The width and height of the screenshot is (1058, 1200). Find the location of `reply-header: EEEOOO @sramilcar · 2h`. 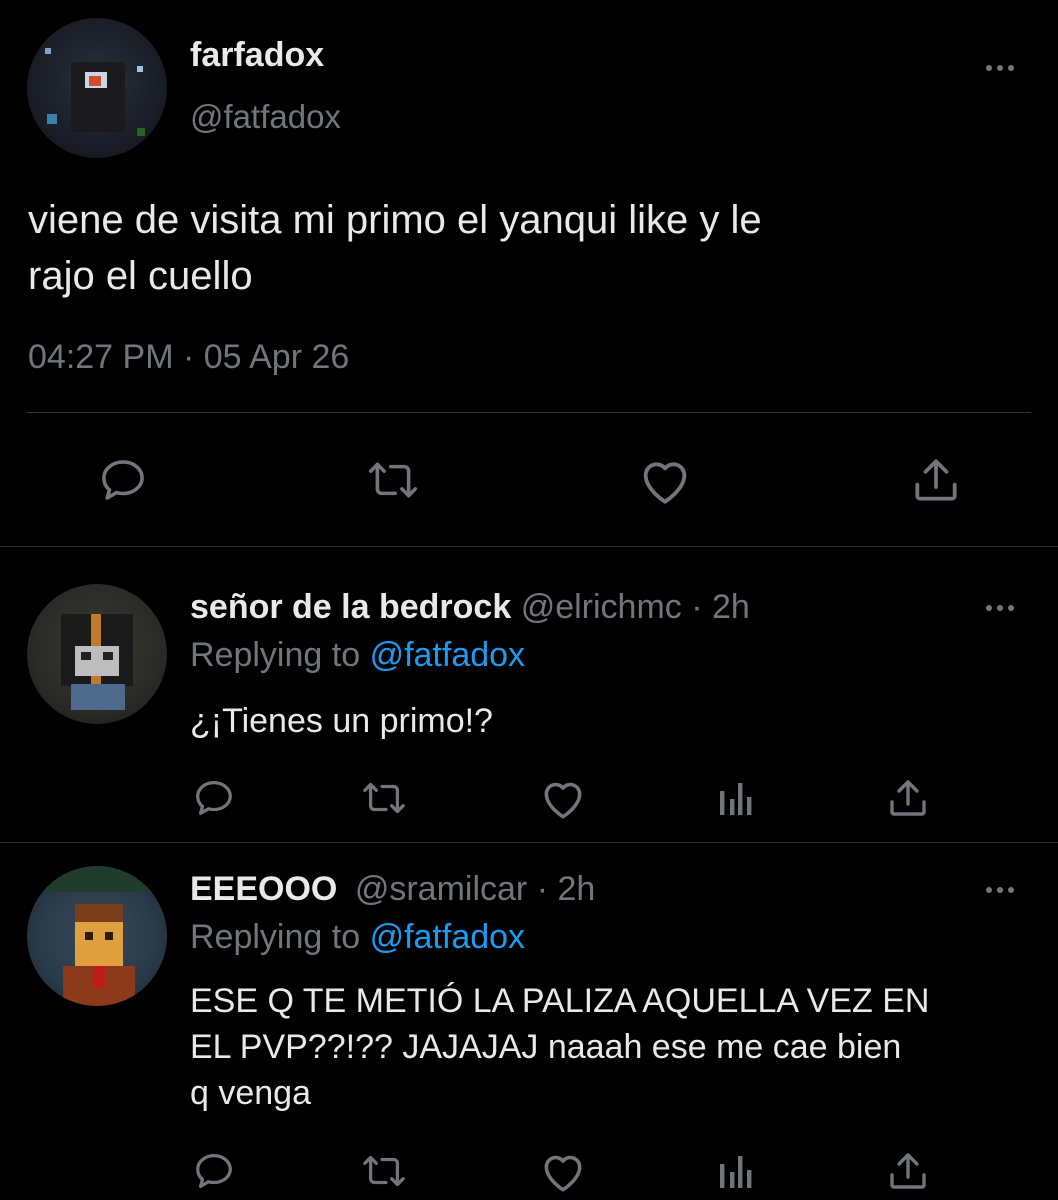

reply-header: EEEOOO @sramilcar · 2h is located at coordinates (392, 889).